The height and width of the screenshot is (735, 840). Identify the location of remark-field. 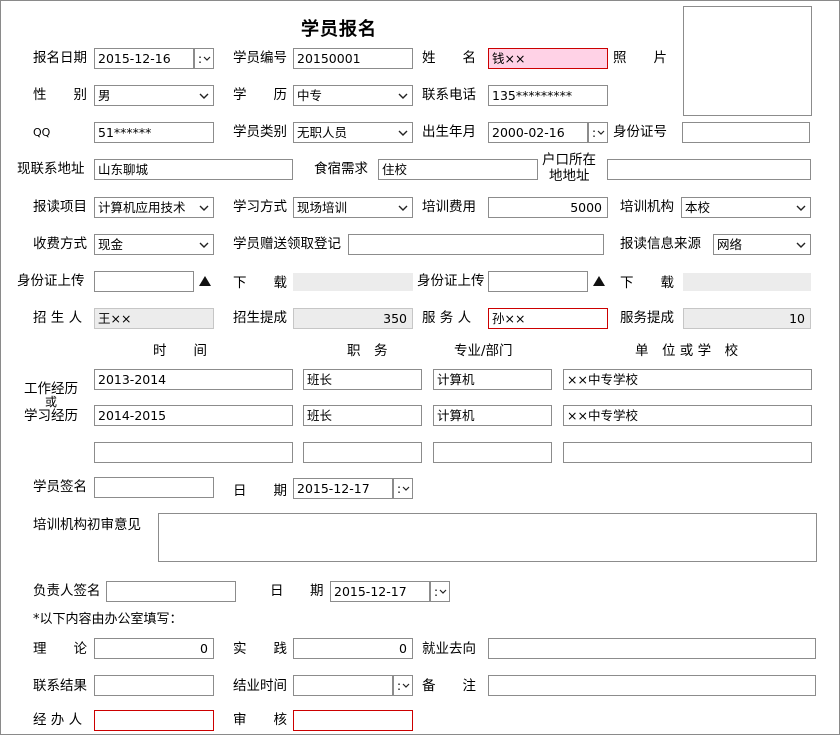
(652, 685).